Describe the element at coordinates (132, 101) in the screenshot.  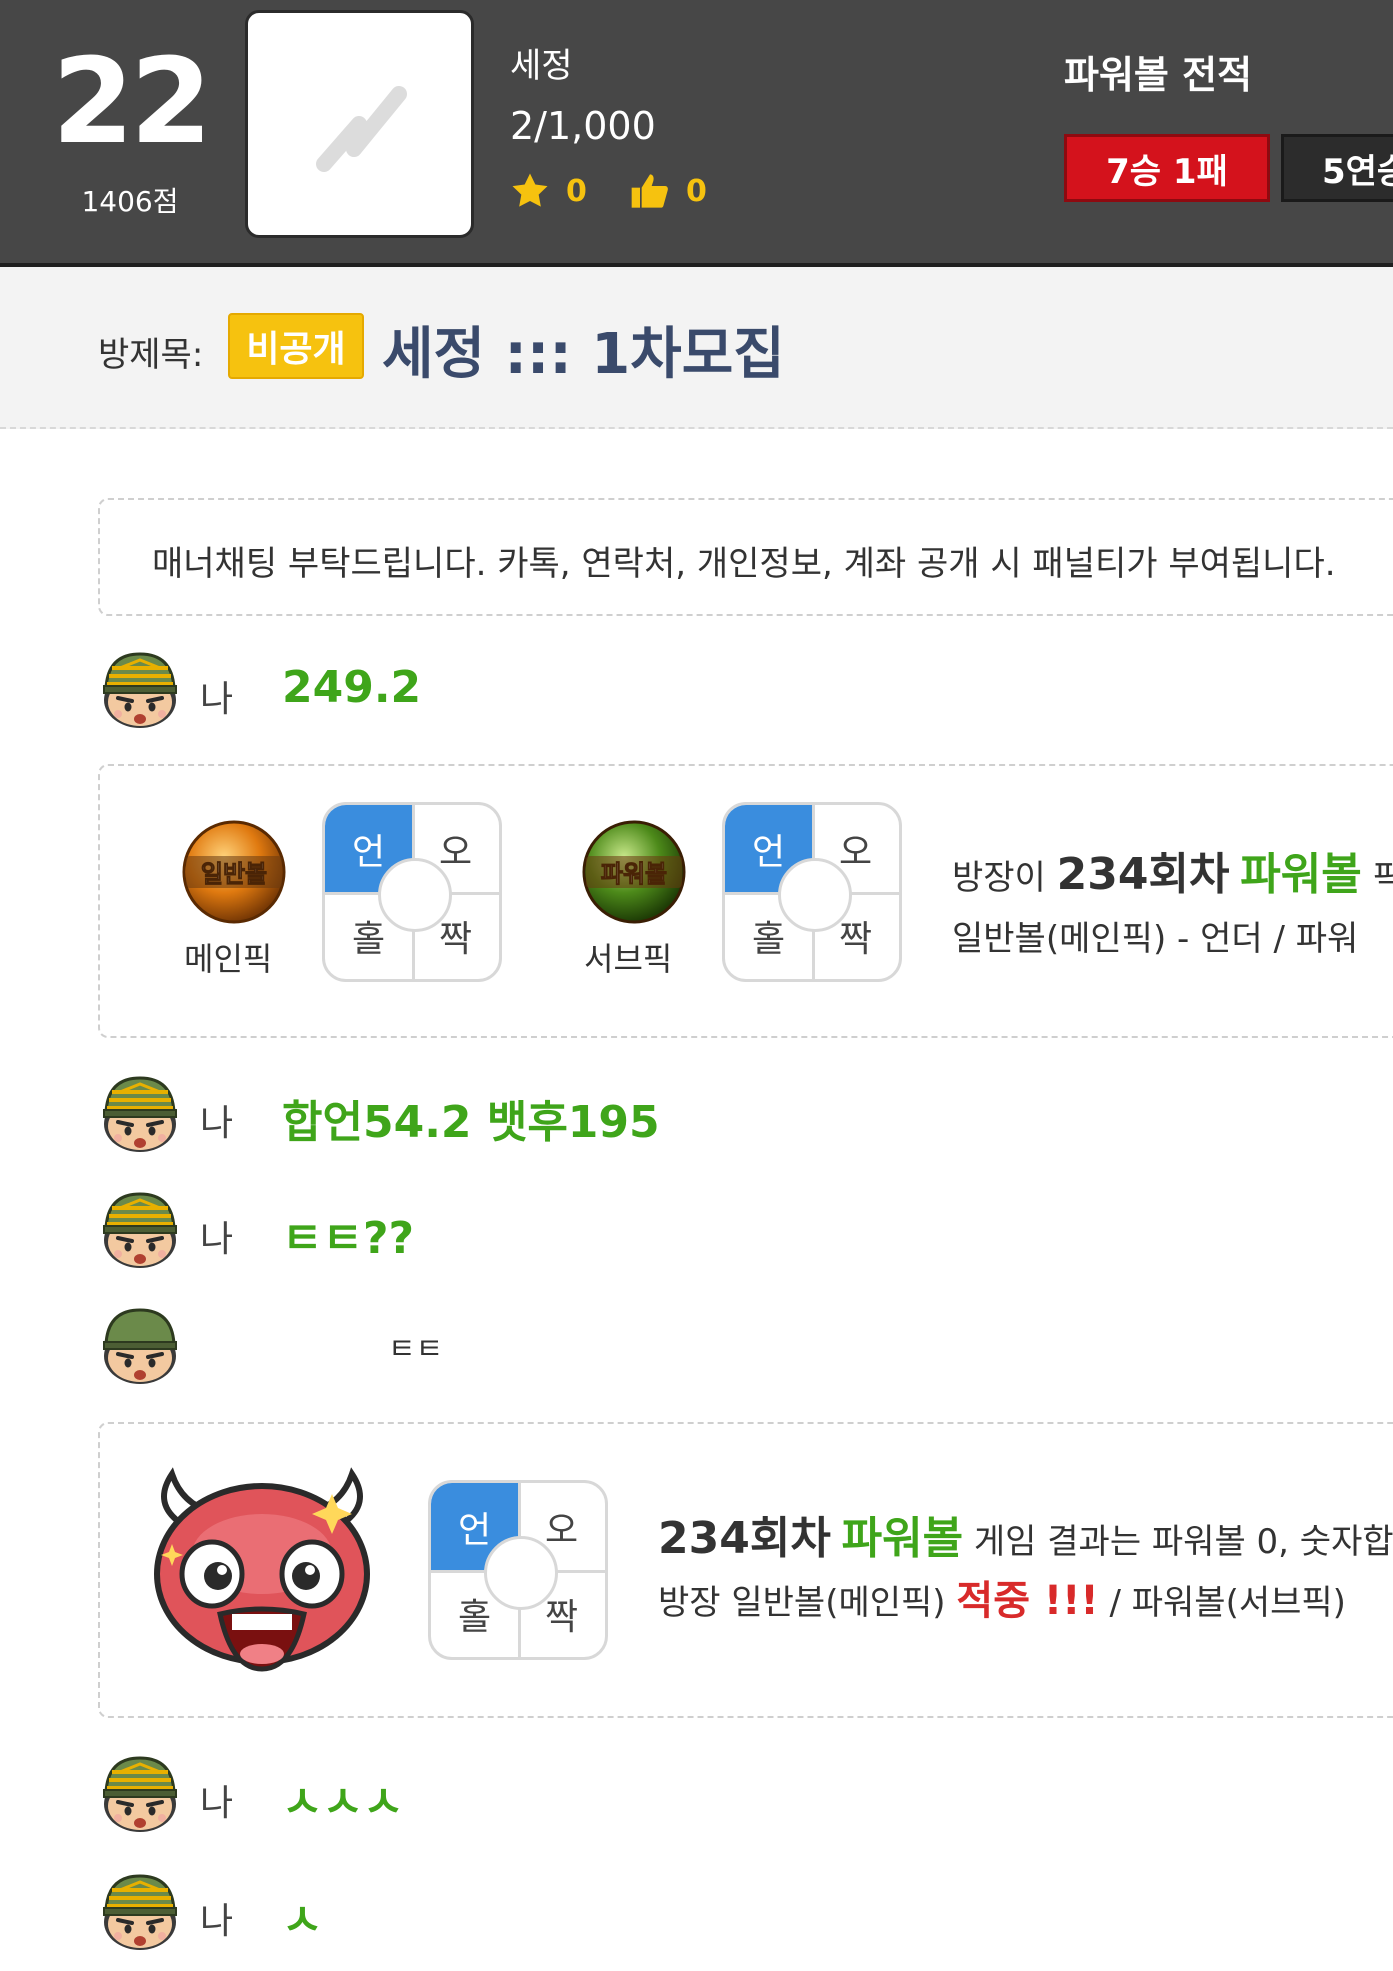
I see `rank-number: 22` at that location.